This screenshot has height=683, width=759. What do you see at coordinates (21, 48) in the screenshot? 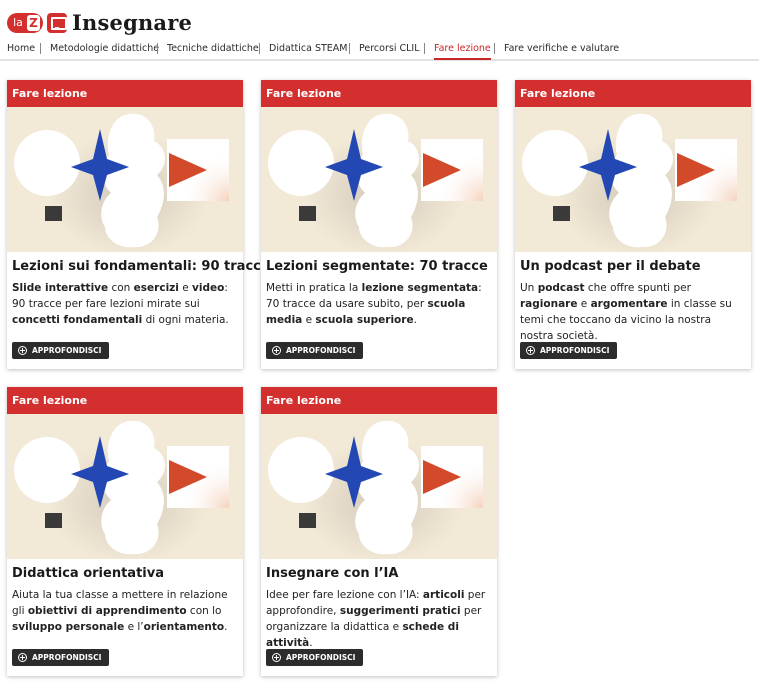
I see `nav-item-home: Home` at bounding box center [21, 48].